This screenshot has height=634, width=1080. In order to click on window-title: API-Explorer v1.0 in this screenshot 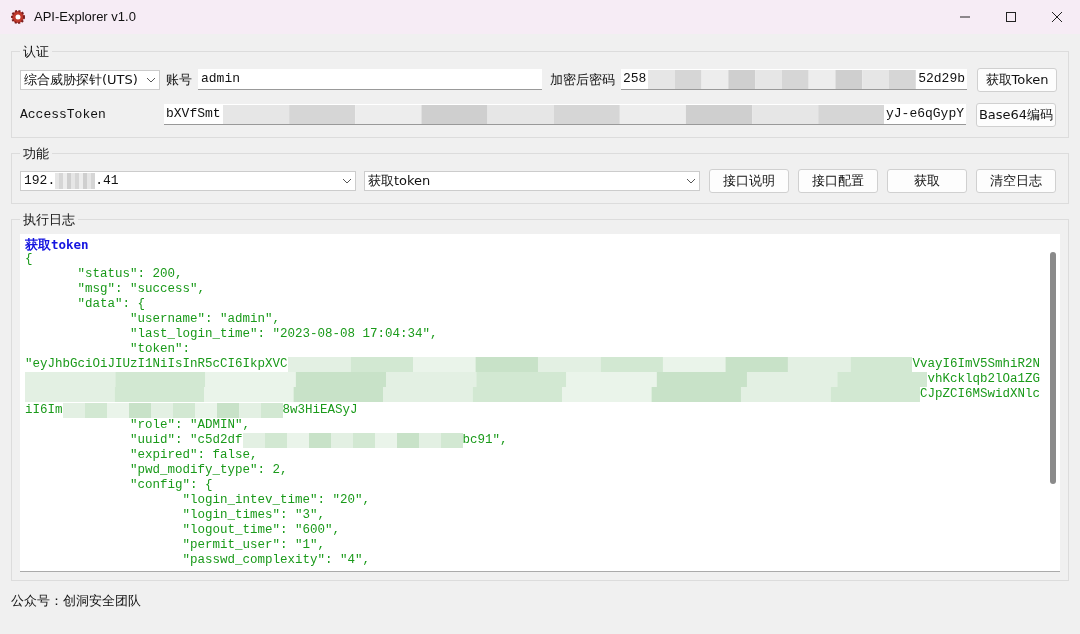, I will do `click(85, 17)`.